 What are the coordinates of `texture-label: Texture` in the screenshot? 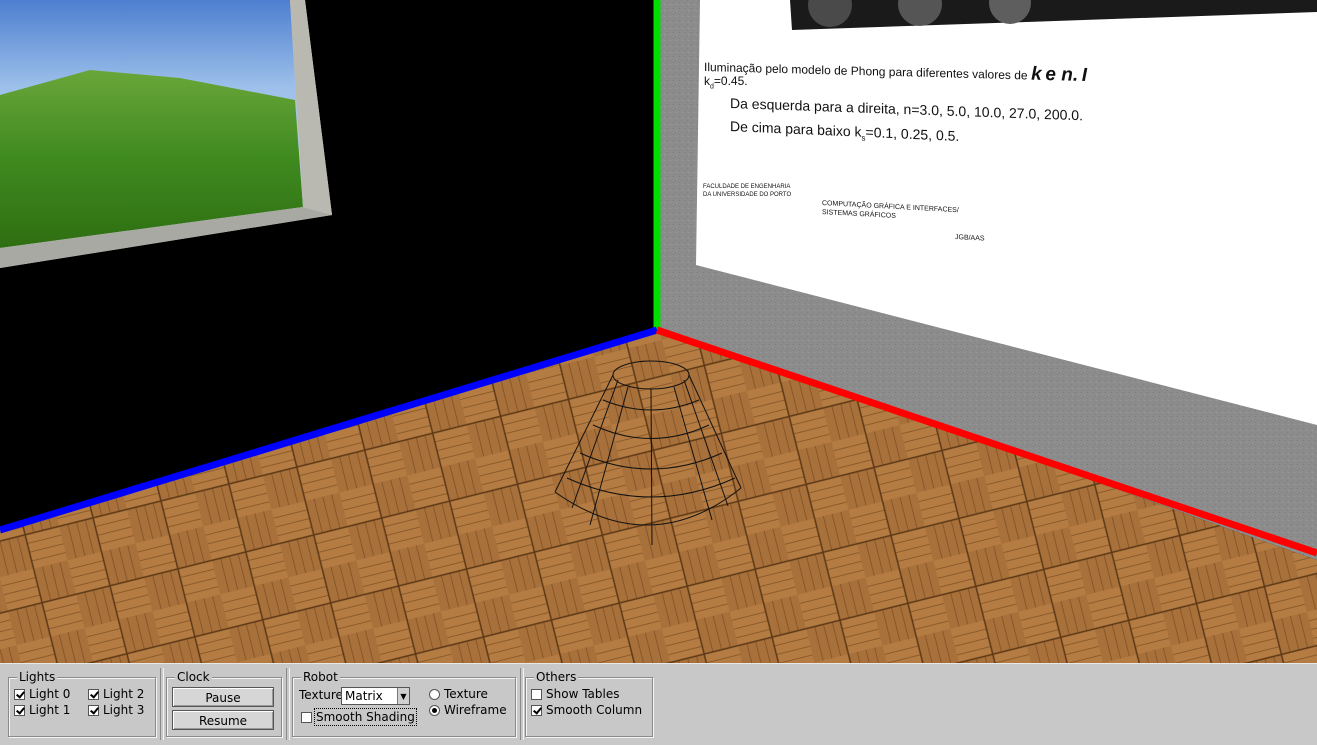 It's located at (321, 695).